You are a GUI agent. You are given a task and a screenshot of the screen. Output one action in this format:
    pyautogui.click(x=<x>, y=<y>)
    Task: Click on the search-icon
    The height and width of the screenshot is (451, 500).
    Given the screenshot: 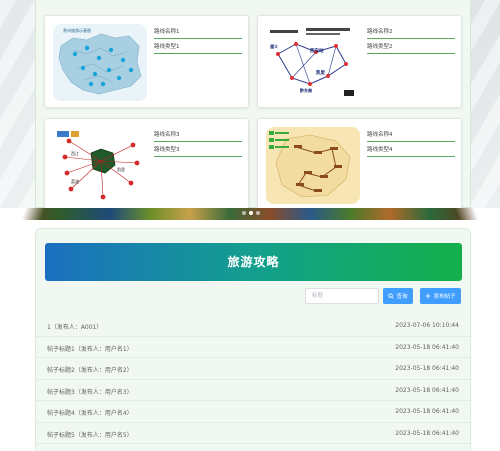 What is the action you would take?
    pyautogui.click(x=391, y=296)
    